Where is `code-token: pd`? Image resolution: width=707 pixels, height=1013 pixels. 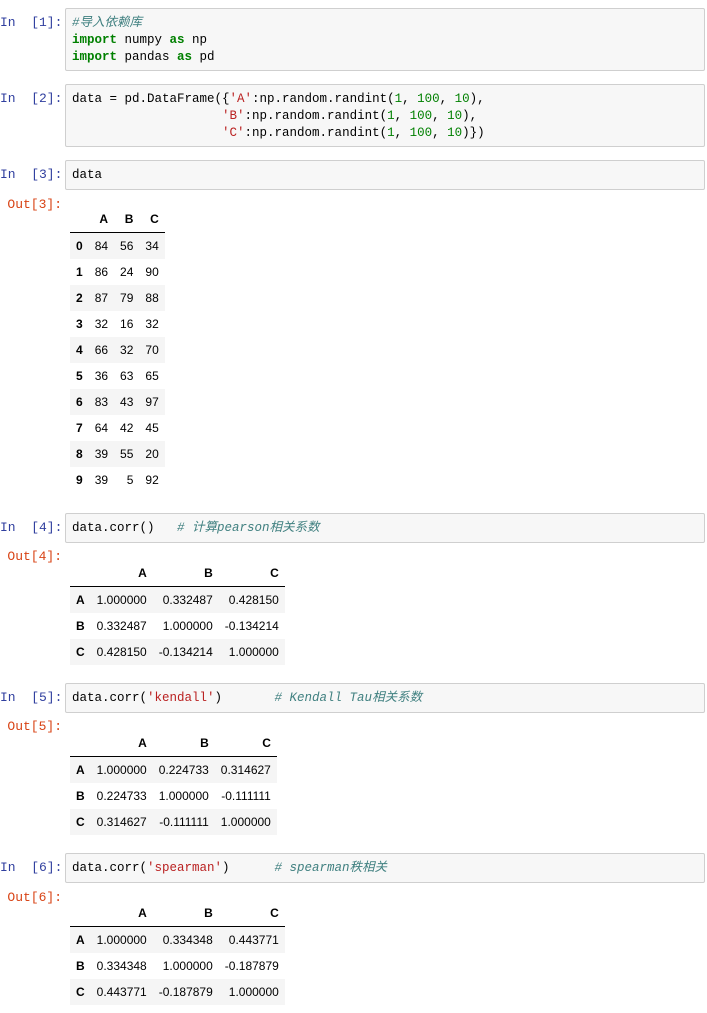
code-token: pd is located at coordinates (203, 57).